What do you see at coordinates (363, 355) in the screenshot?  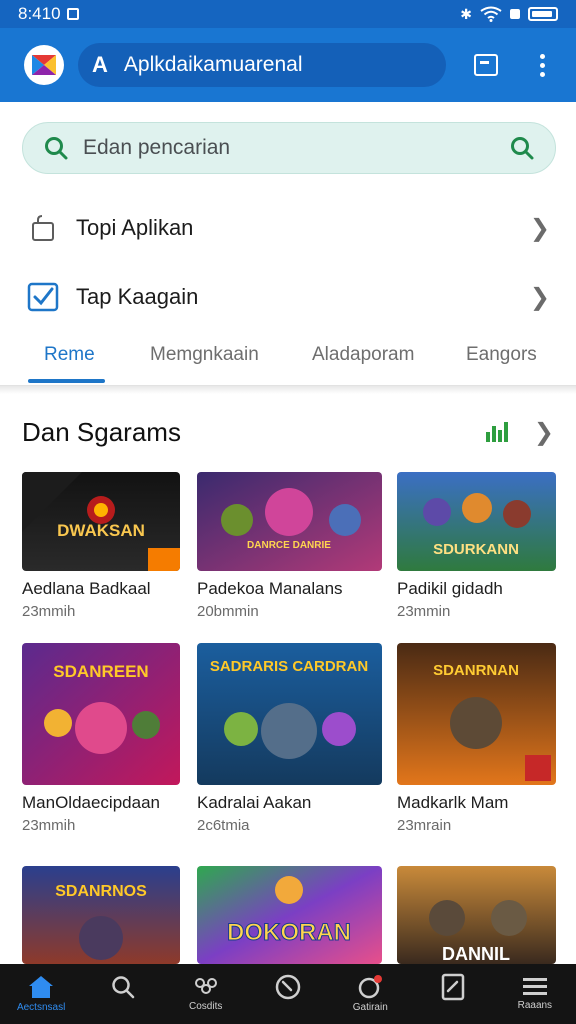 I see `tab-aladaporam: Aladaporam` at bounding box center [363, 355].